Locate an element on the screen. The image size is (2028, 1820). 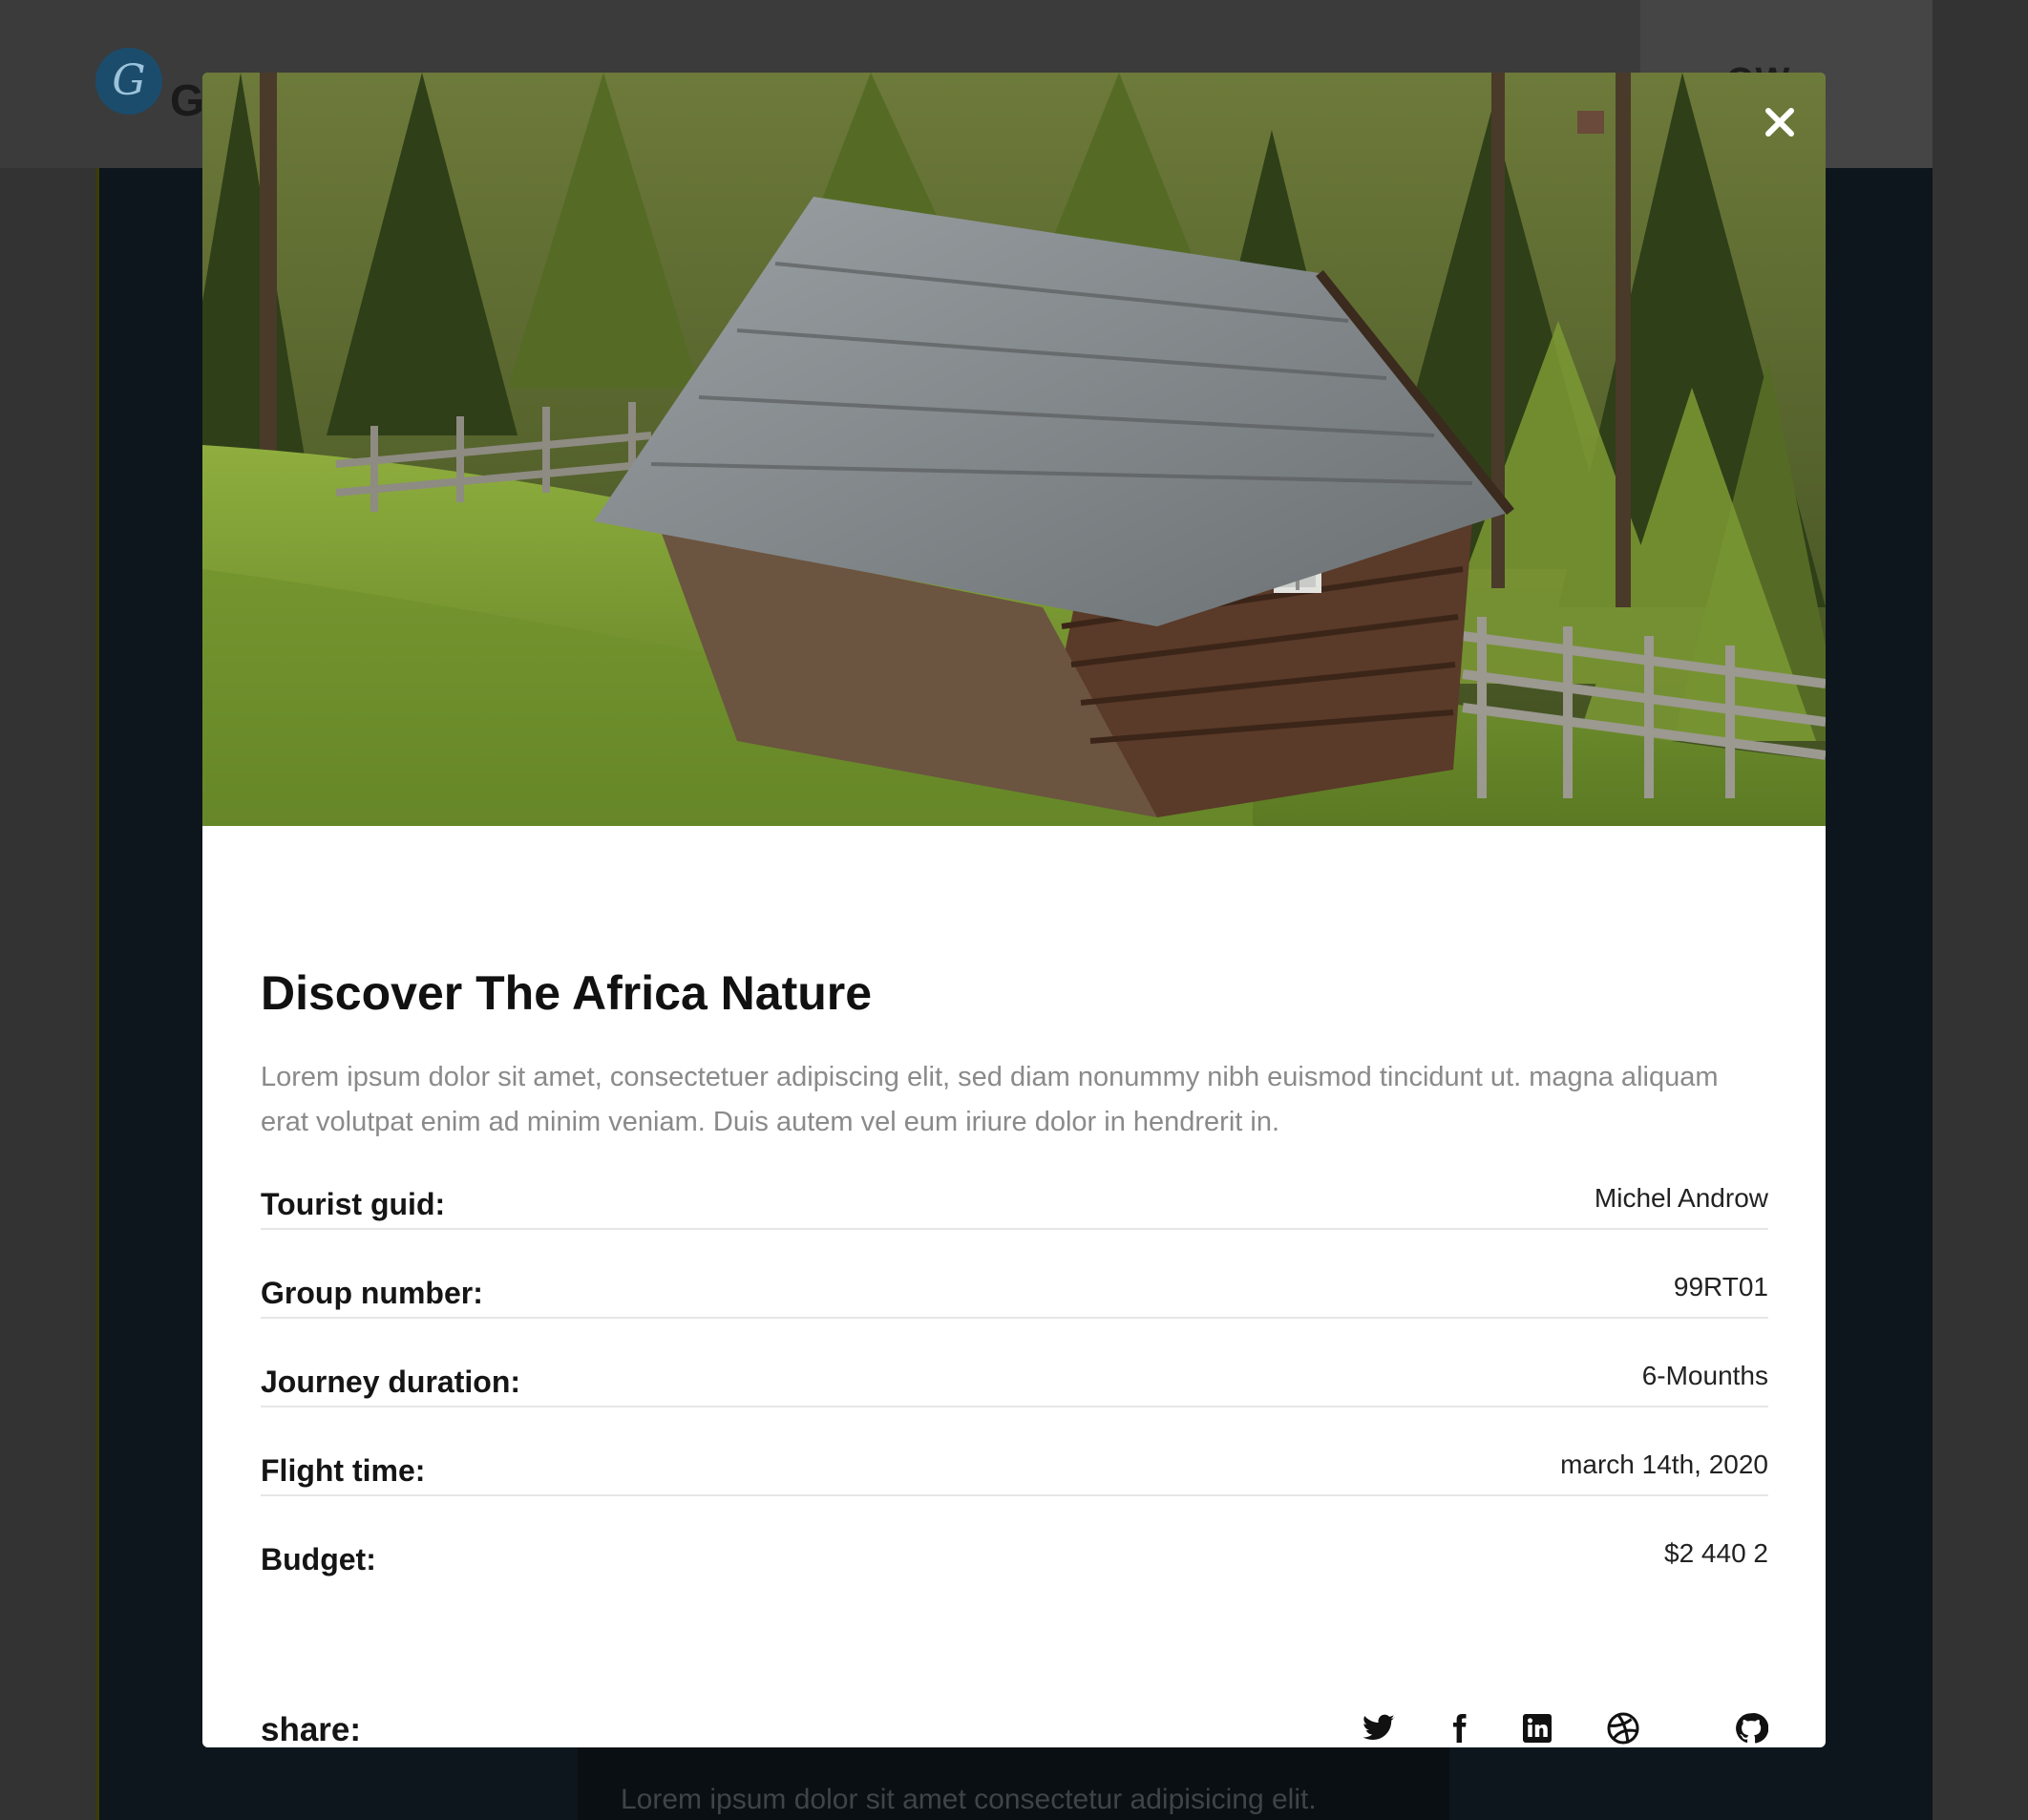
close-button is located at coordinates (1780, 122).